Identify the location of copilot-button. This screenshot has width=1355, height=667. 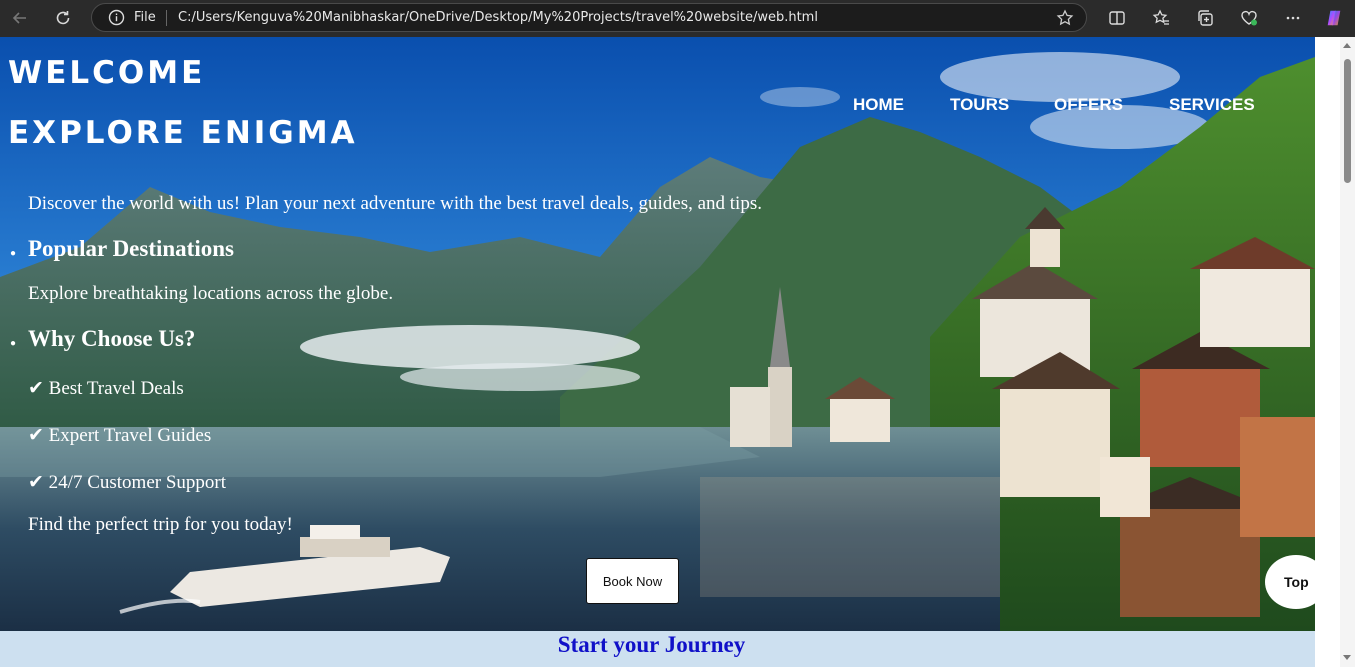
(1334, 18).